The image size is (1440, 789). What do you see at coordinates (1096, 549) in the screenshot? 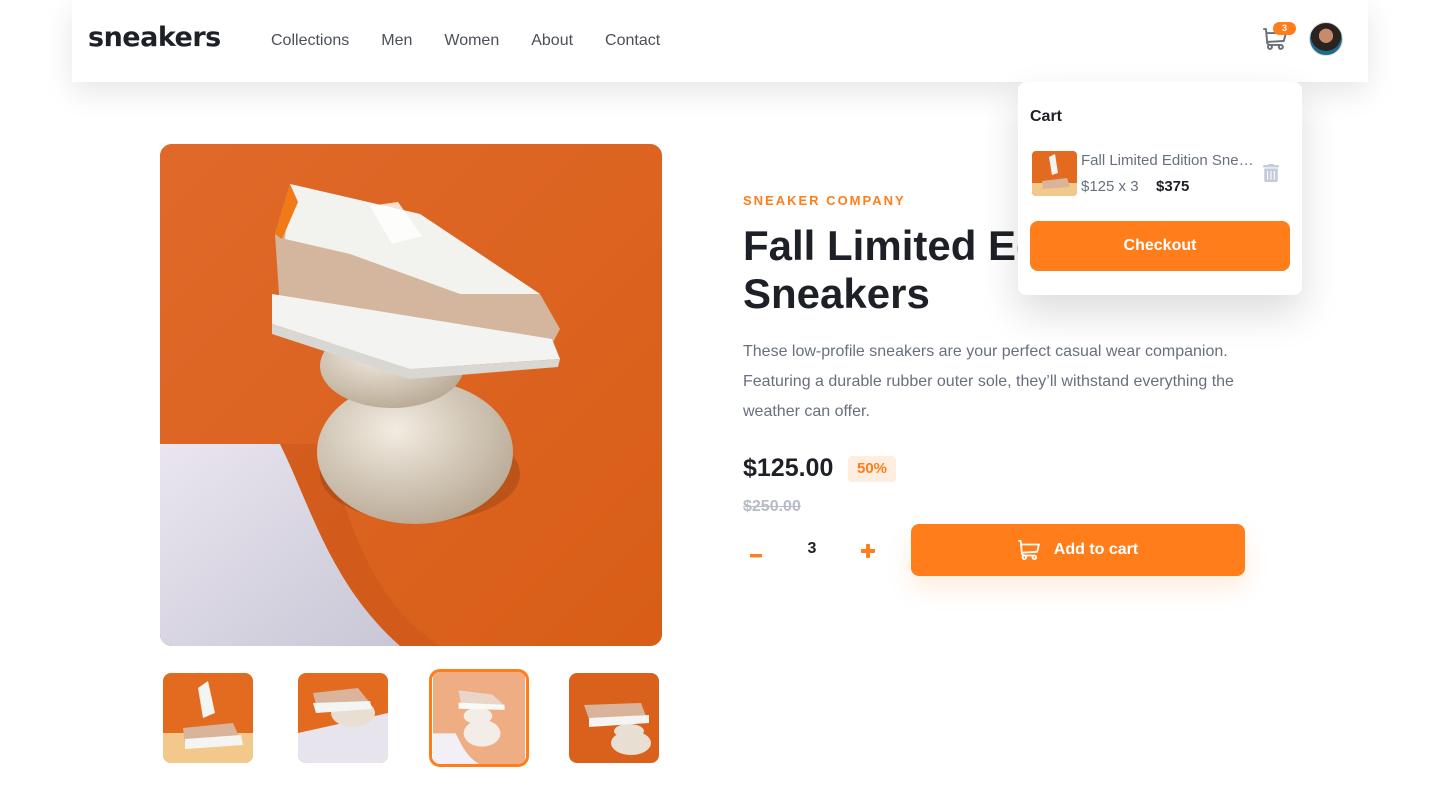
I see `add-to-cart-label: Add to cart` at bounding box center [1096, 549].